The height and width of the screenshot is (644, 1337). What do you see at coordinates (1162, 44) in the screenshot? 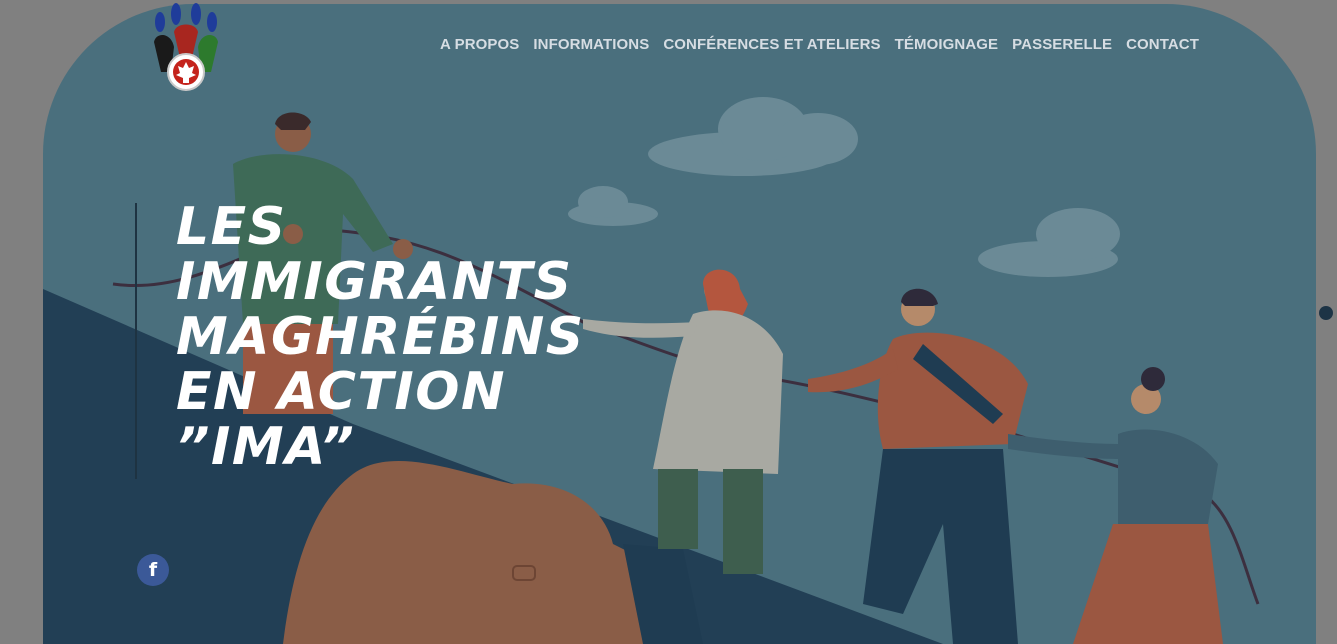
I see `nav-link-contact: CONTACT` at bounding box center [1162, 44].